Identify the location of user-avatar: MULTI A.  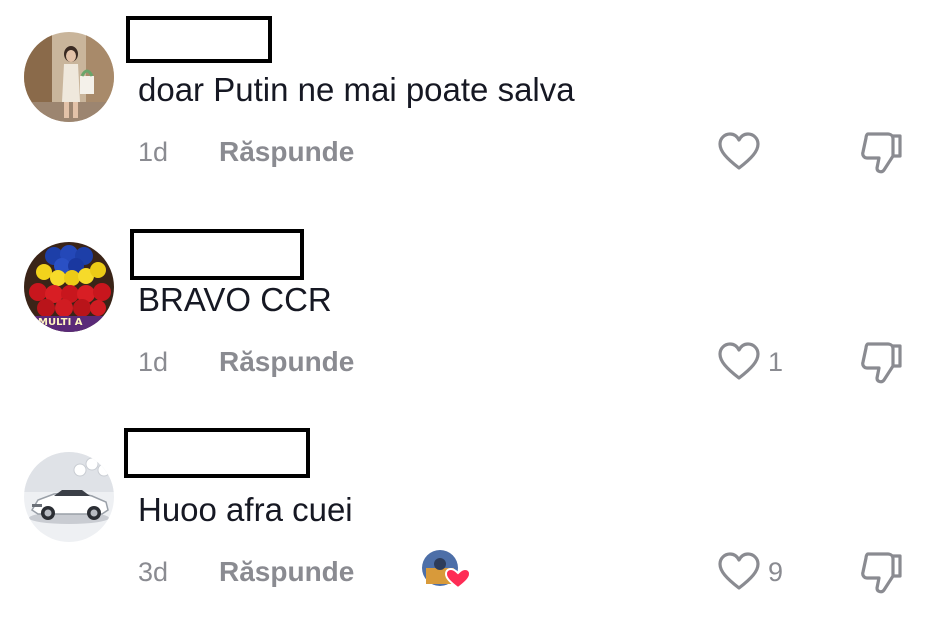
(69, 287).